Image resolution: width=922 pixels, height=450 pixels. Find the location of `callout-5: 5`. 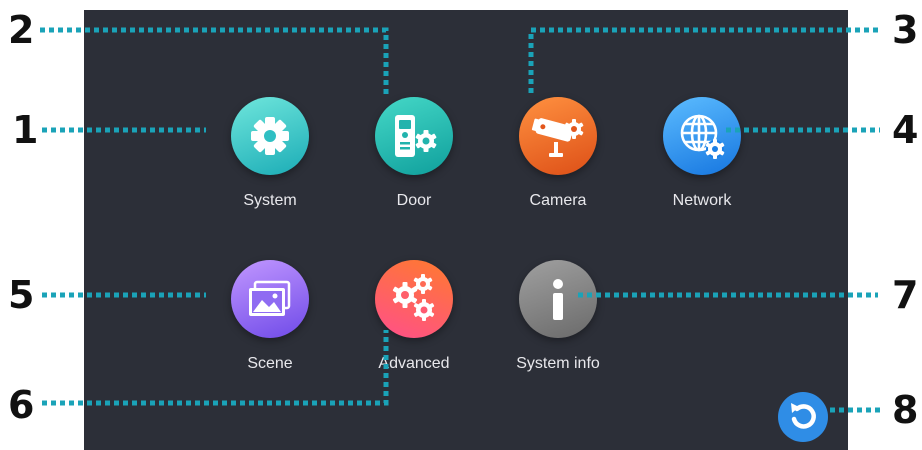

callout-5: 5 is located at coordinates (21, 295).